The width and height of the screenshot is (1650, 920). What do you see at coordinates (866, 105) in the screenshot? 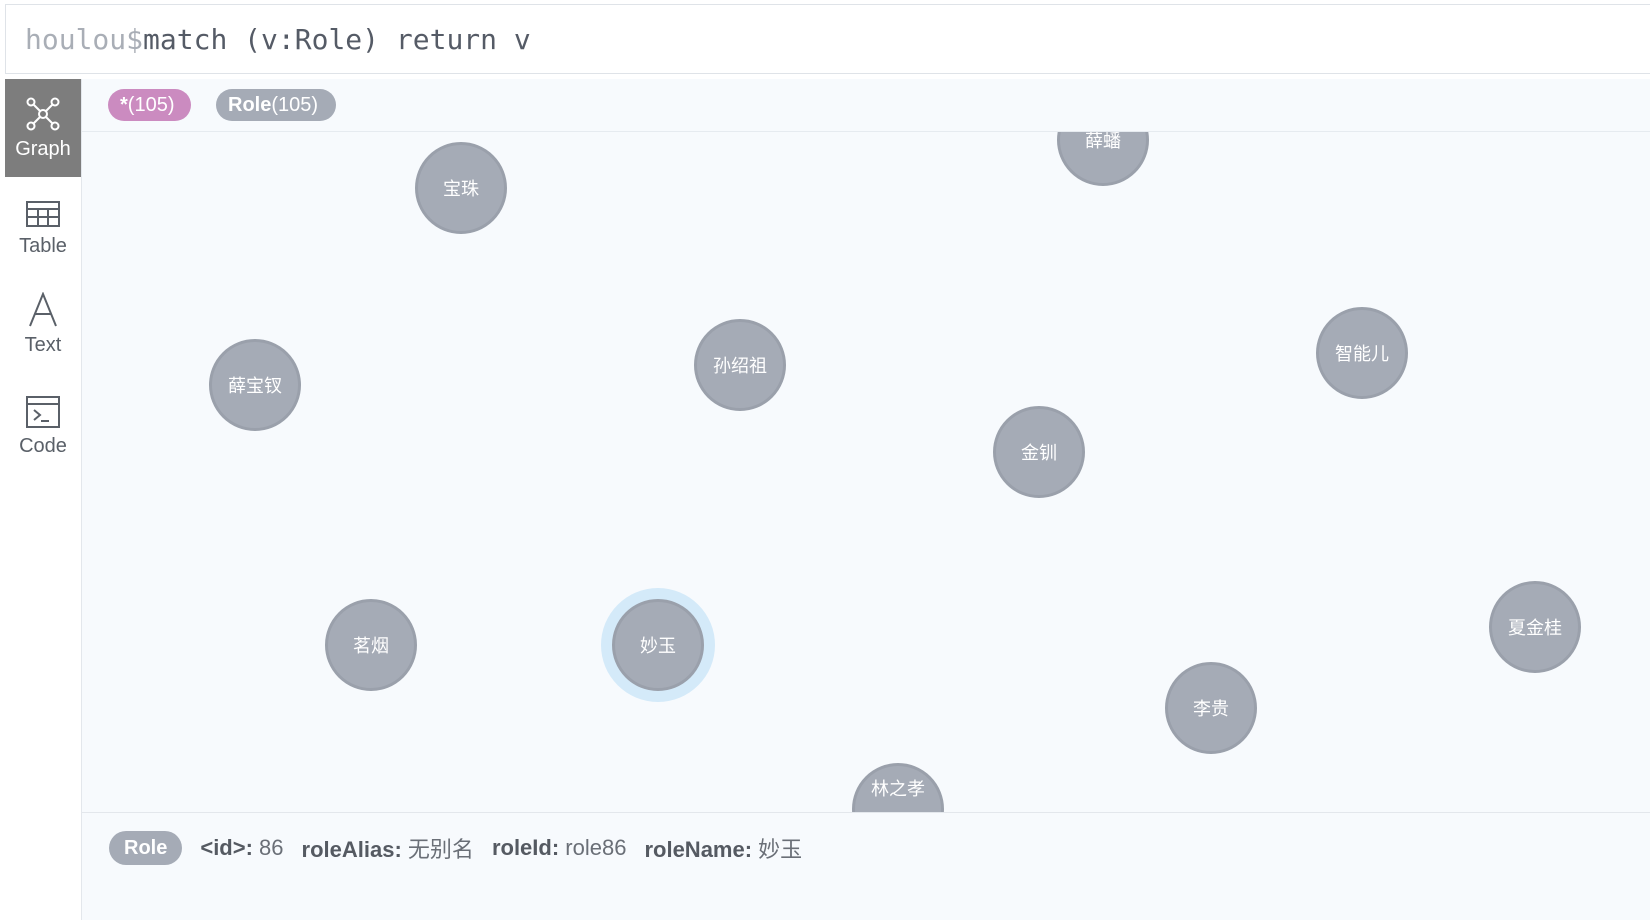
I see `label-legend: * (105) Role (105)` at bounding box center [866, 105].